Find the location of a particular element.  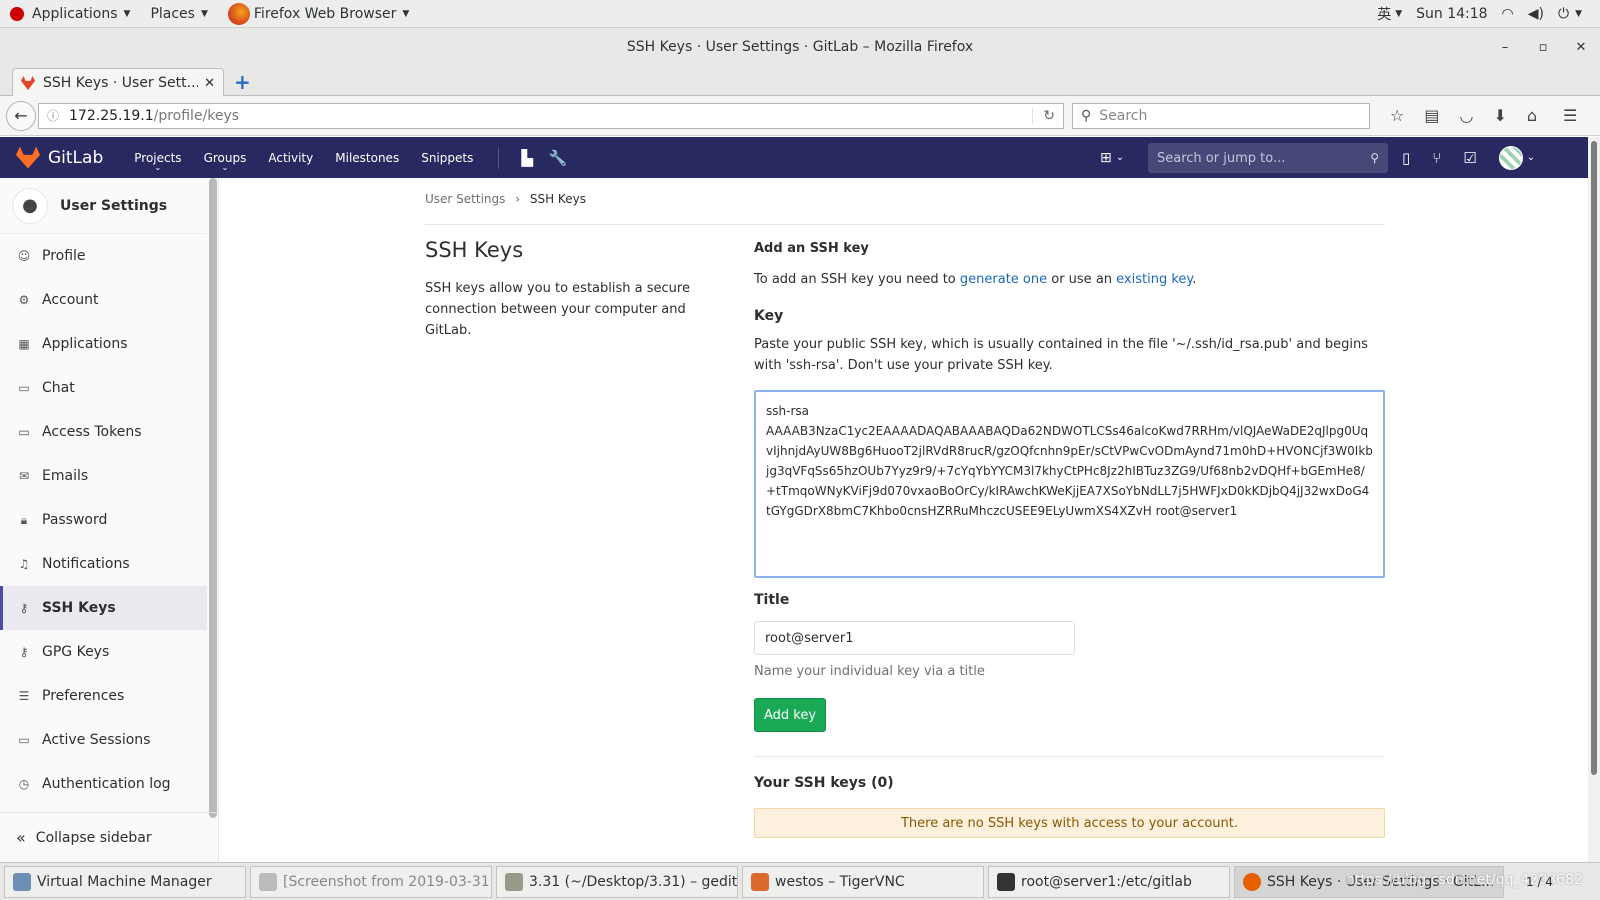

taskbar-item-gedit: 3.31 (~/Desktop/3.31) – gedit is located at coordinates (617, 881).